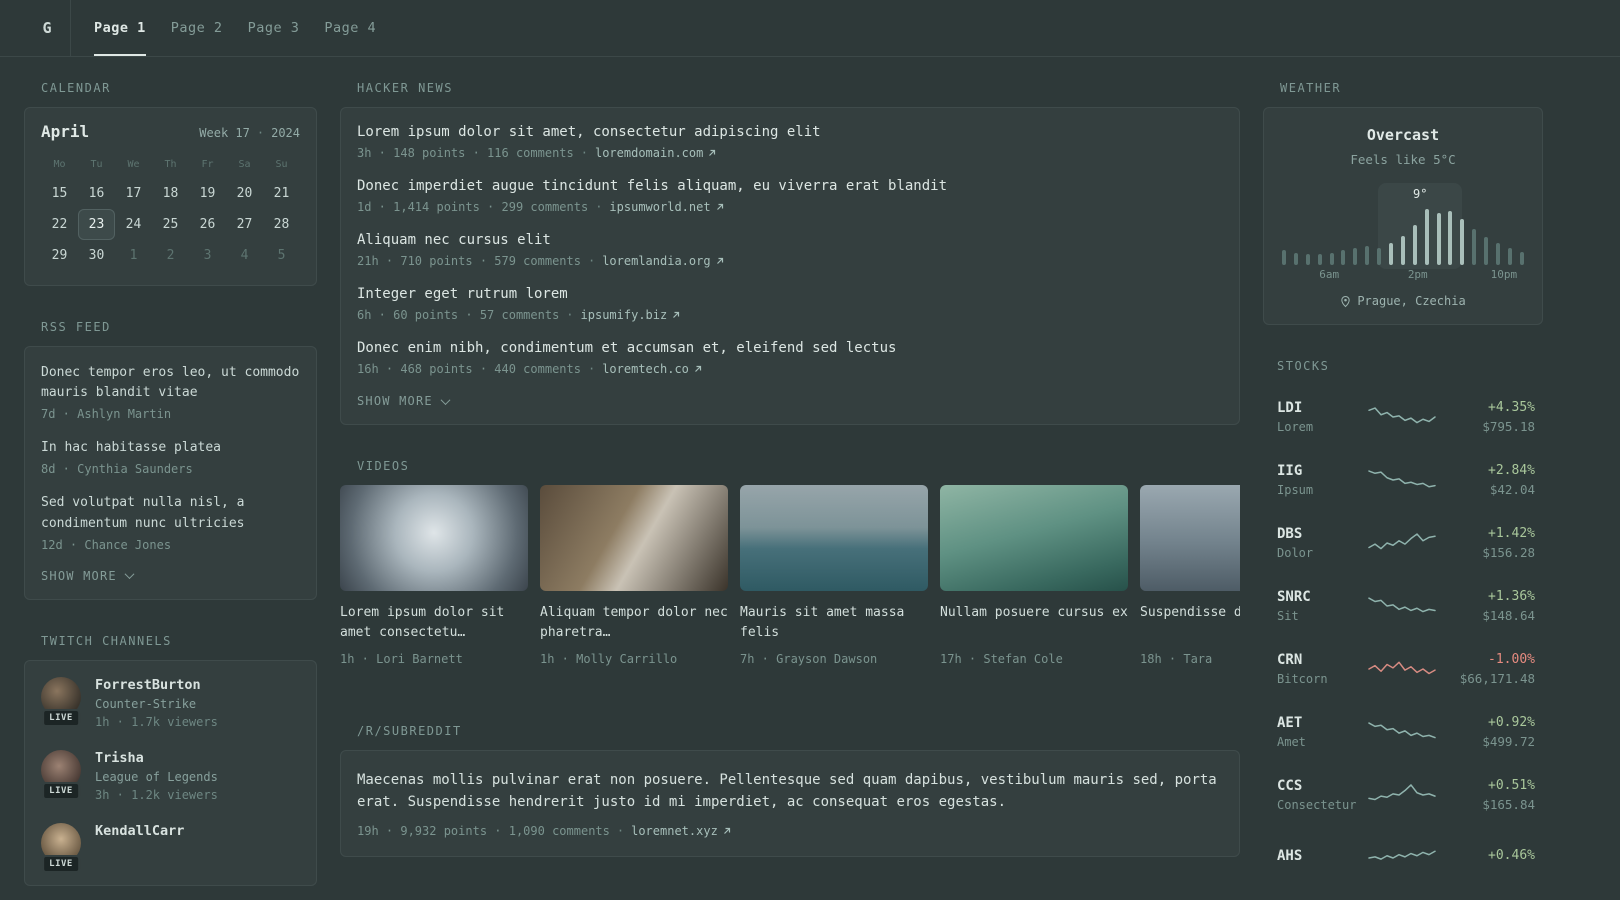 The image size is (1620, 900). Describe the element at coordinates (652, 369) in the screenshot. I see `hn-item-domain-link: loremtech.co` at that location.